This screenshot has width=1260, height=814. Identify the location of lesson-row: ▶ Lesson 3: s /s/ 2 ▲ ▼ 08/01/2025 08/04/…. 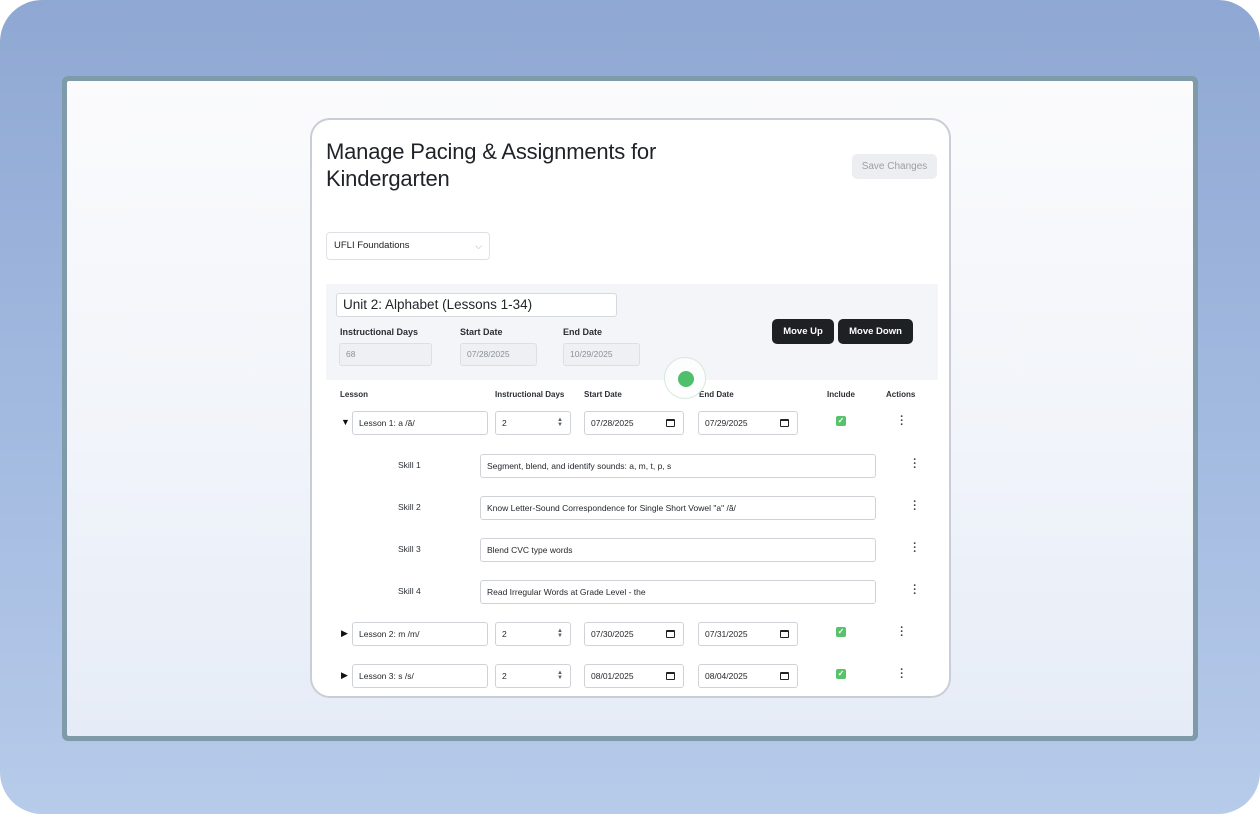
(630, 677).